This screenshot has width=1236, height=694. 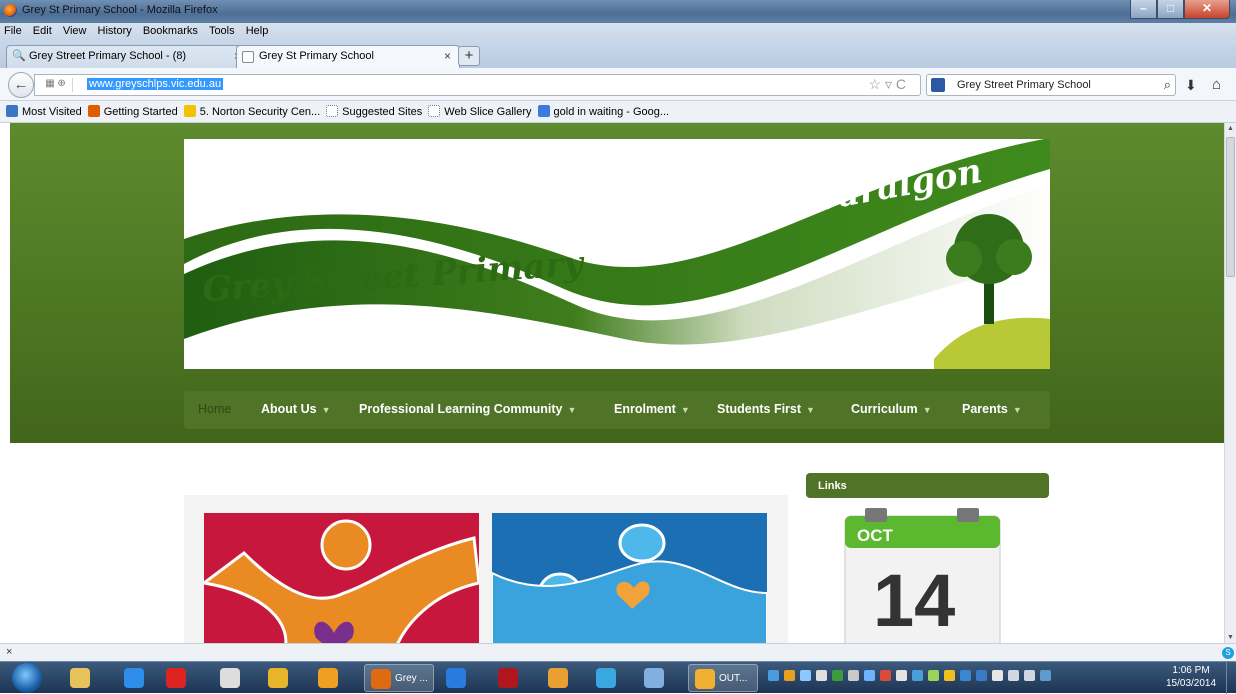 What do you see at coordinates (887, 84) in the screenshot?
I see `bookmark-star-icon: ☆ ▿ C` at bounding box center [887, 84].